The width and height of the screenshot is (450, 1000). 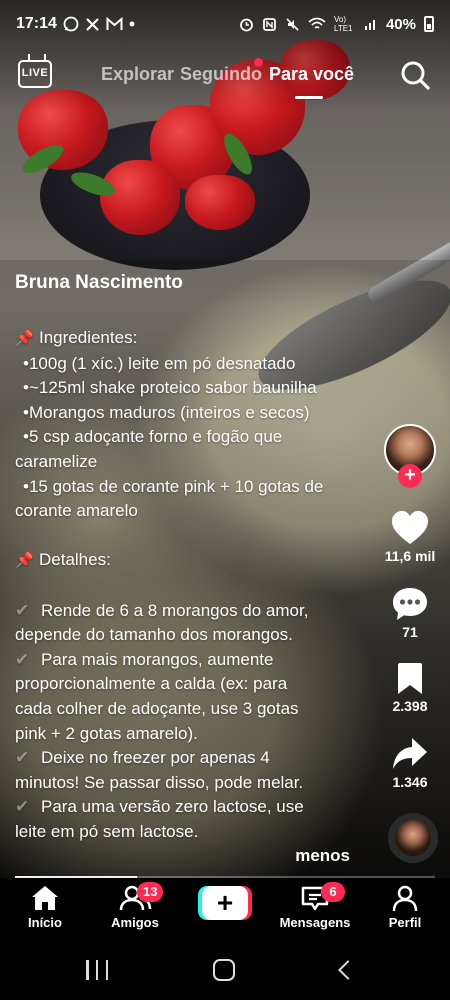 What do you see at coordinates (410, 476) in the screenshot?
I see `follow-button: +` at bounding box center [410, 476].